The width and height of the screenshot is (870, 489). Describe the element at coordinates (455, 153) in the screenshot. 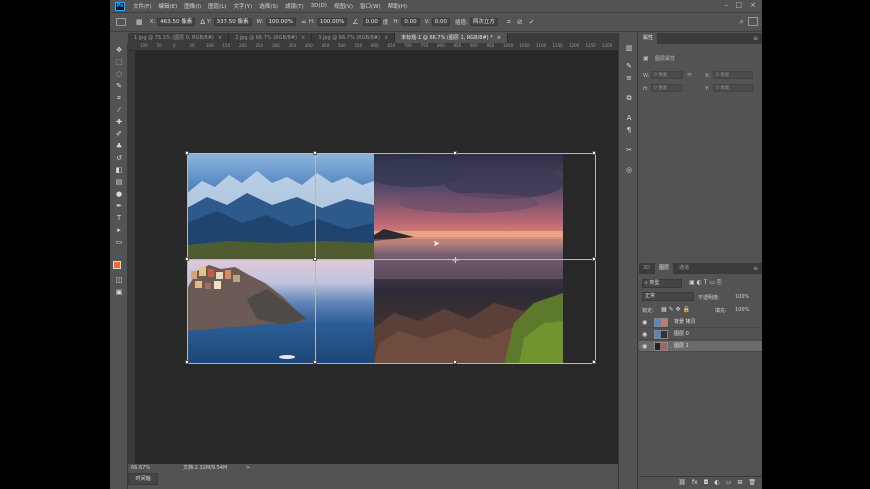

I see `transform-handle-top-middle` at that location.